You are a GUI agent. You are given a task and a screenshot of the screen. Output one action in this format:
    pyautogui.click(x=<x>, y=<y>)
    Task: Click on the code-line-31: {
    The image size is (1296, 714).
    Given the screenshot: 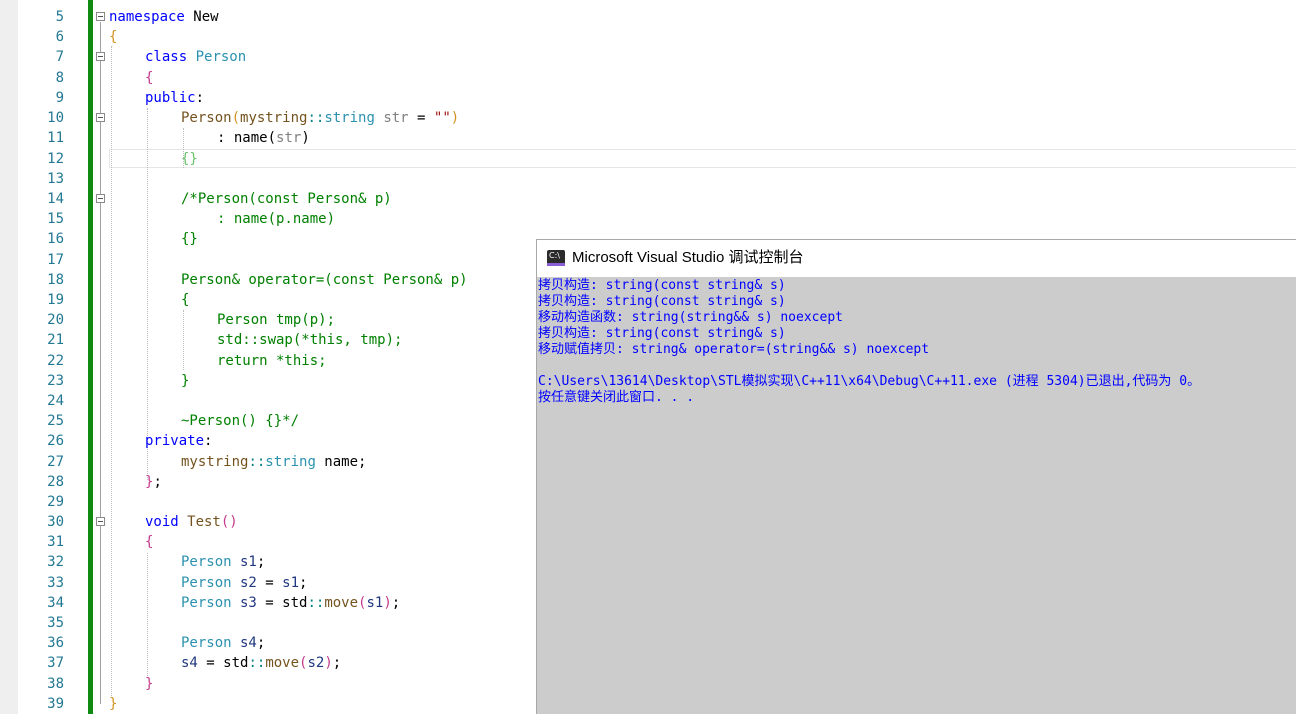 What is the action you would take?
    pyautogui.click(x=149, y=542)
    